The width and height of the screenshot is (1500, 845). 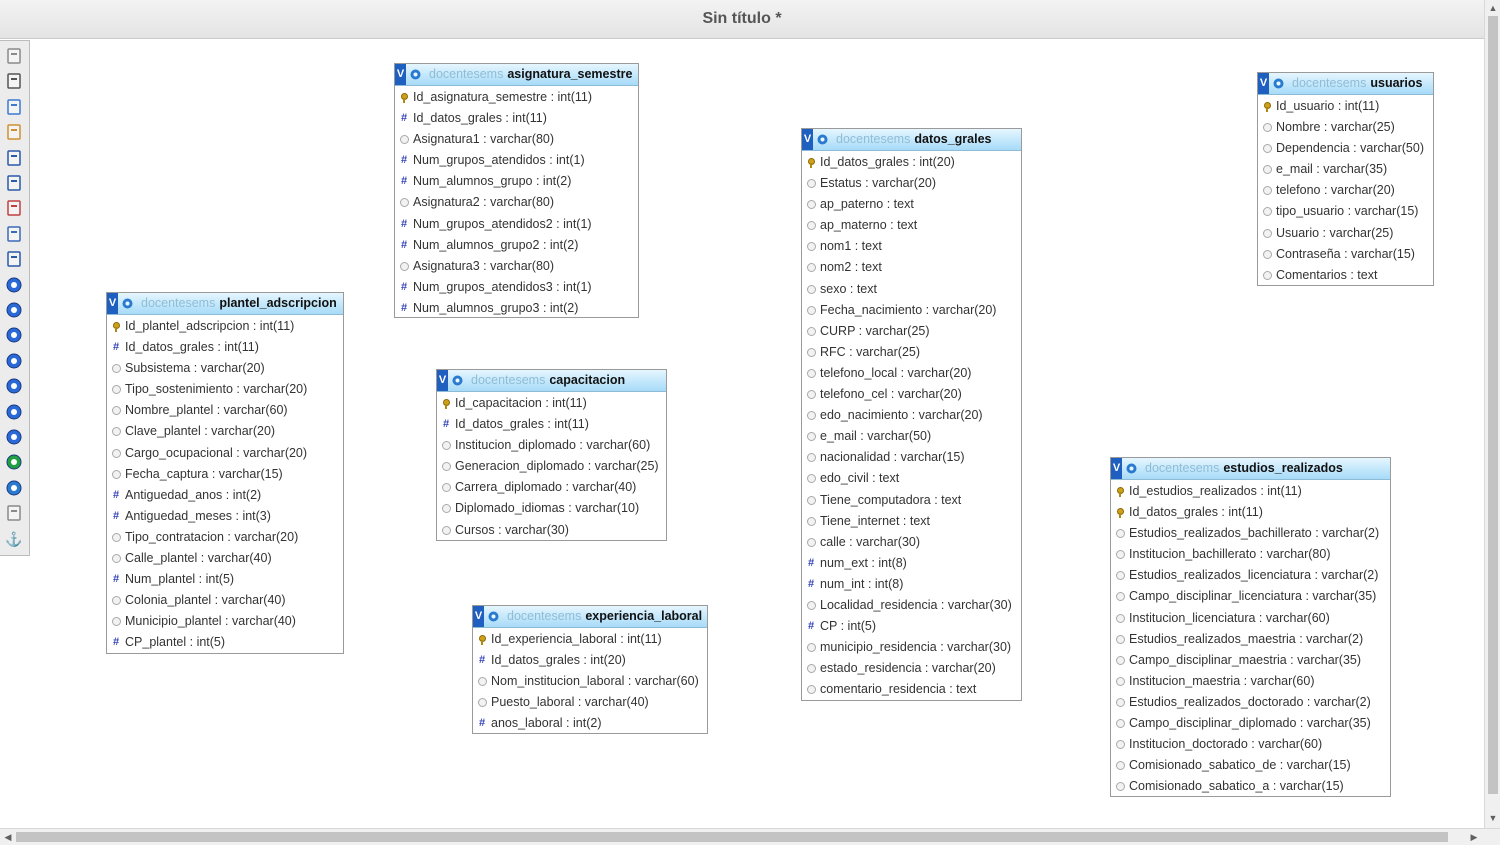 I want to click on edit-document-icon, so click(x=14, y=132).